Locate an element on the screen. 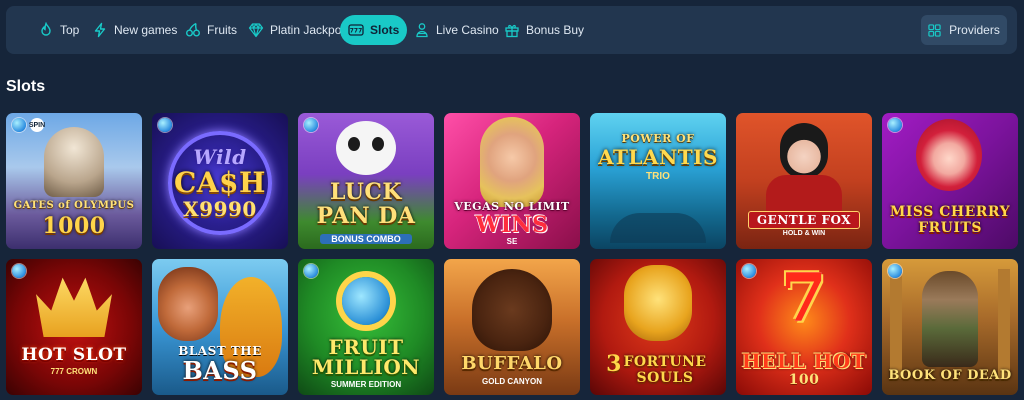 This screenshot has height=400, width=1024. game-title-main: CA$H is located at coordinates (220, 182).